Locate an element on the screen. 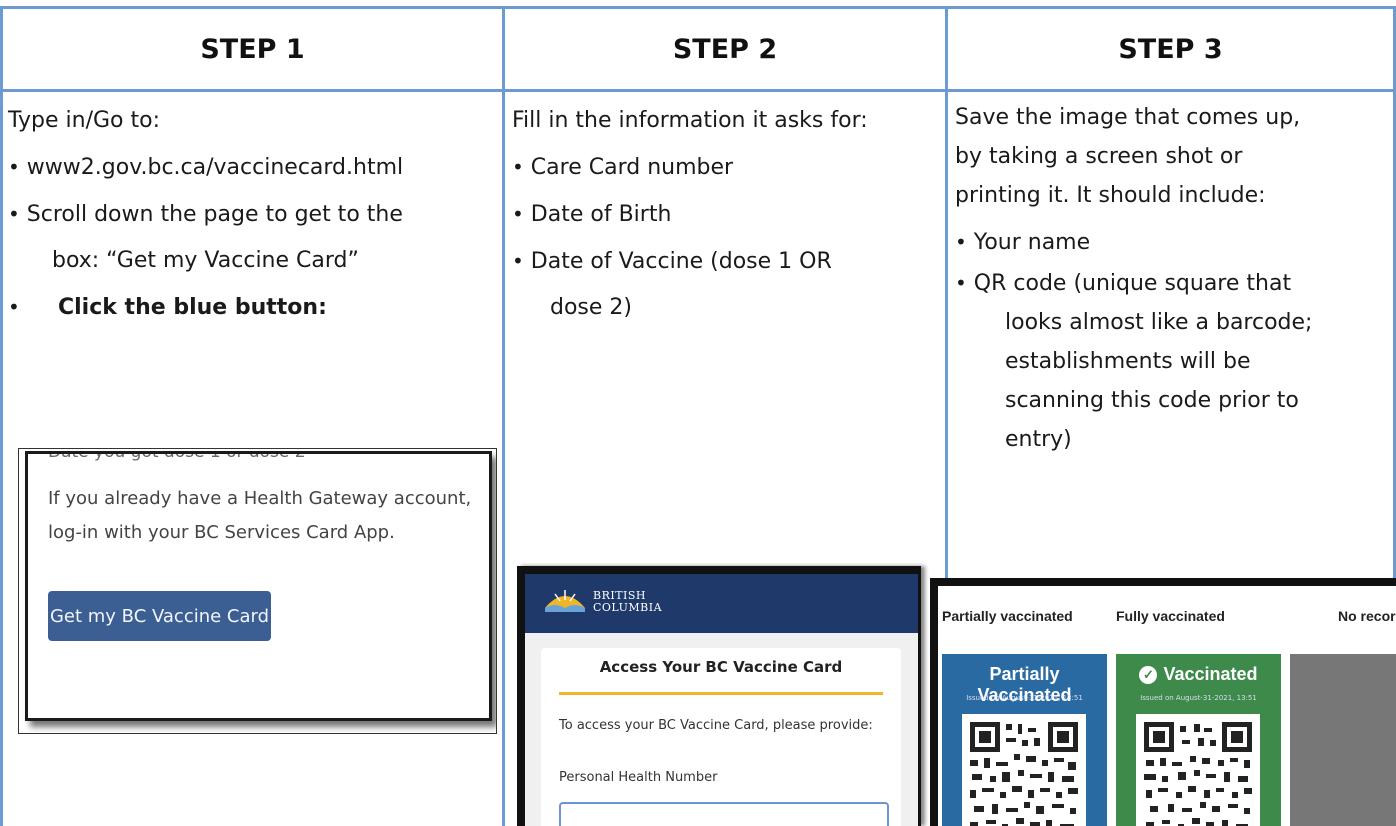 Image resolution: width=1396 pixels, height=826 pixels. full-card-title: ✓ Vaccinated is located at coordinates (1198, 674).